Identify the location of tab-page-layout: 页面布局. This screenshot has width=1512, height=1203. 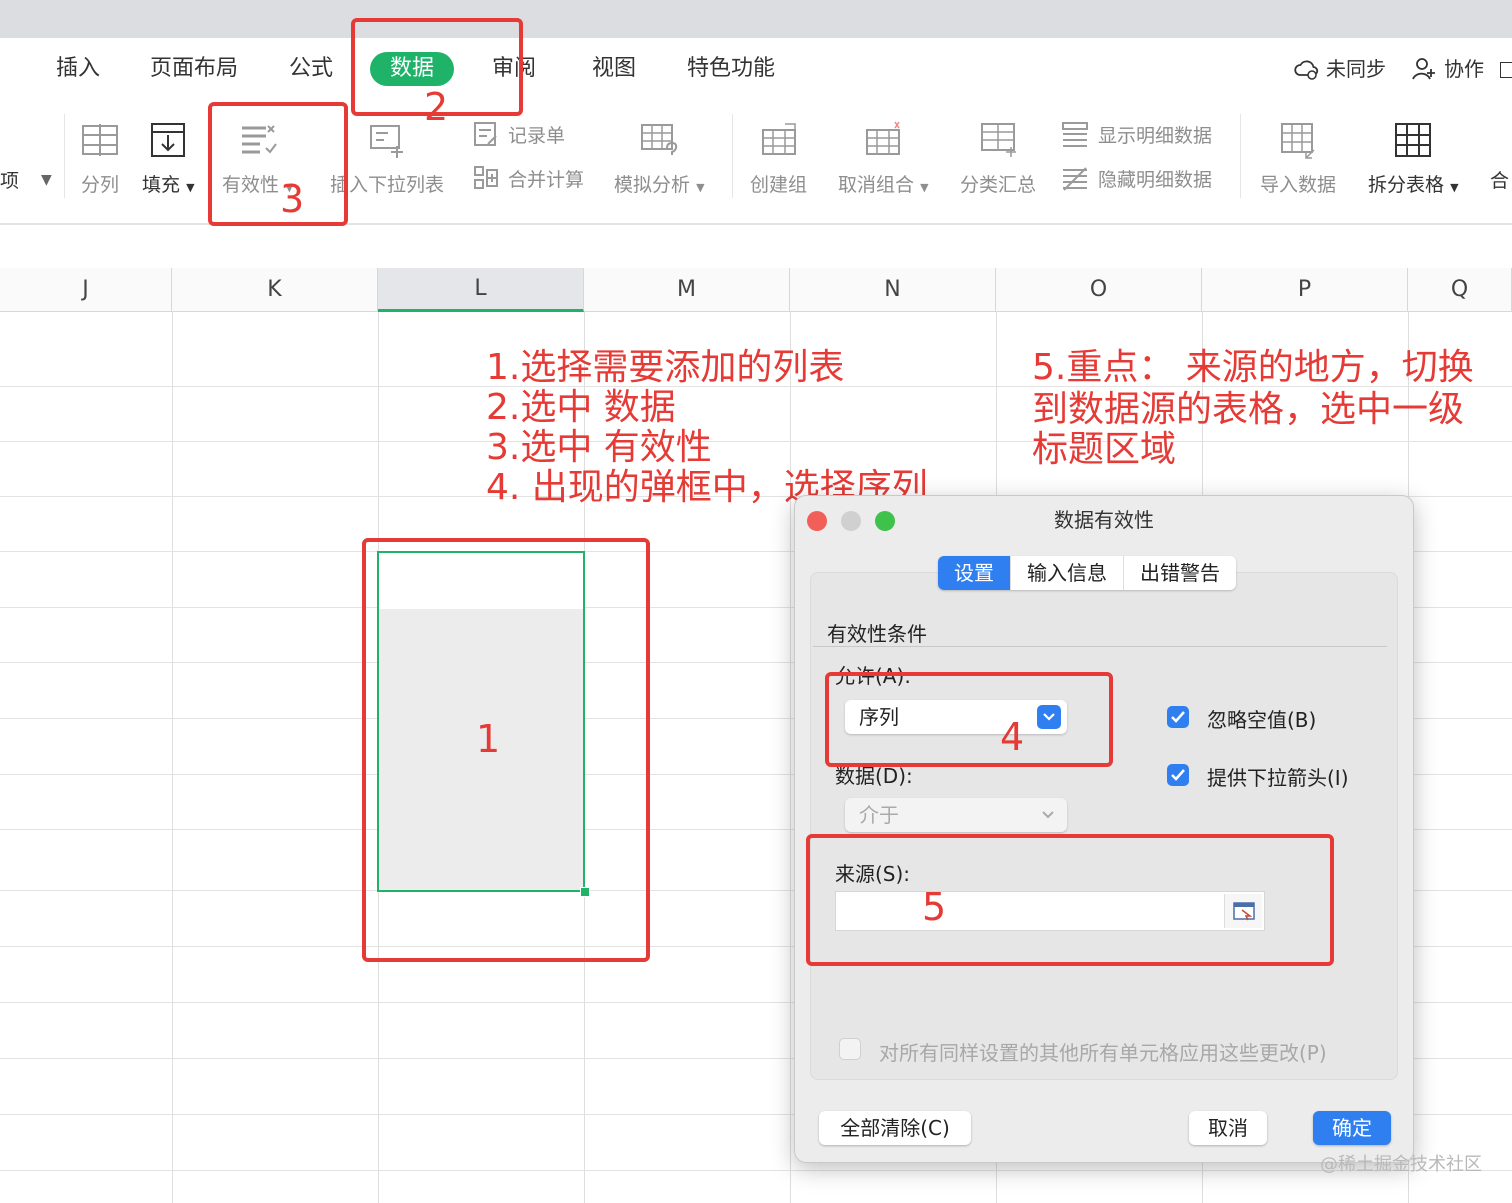
(194, 69).